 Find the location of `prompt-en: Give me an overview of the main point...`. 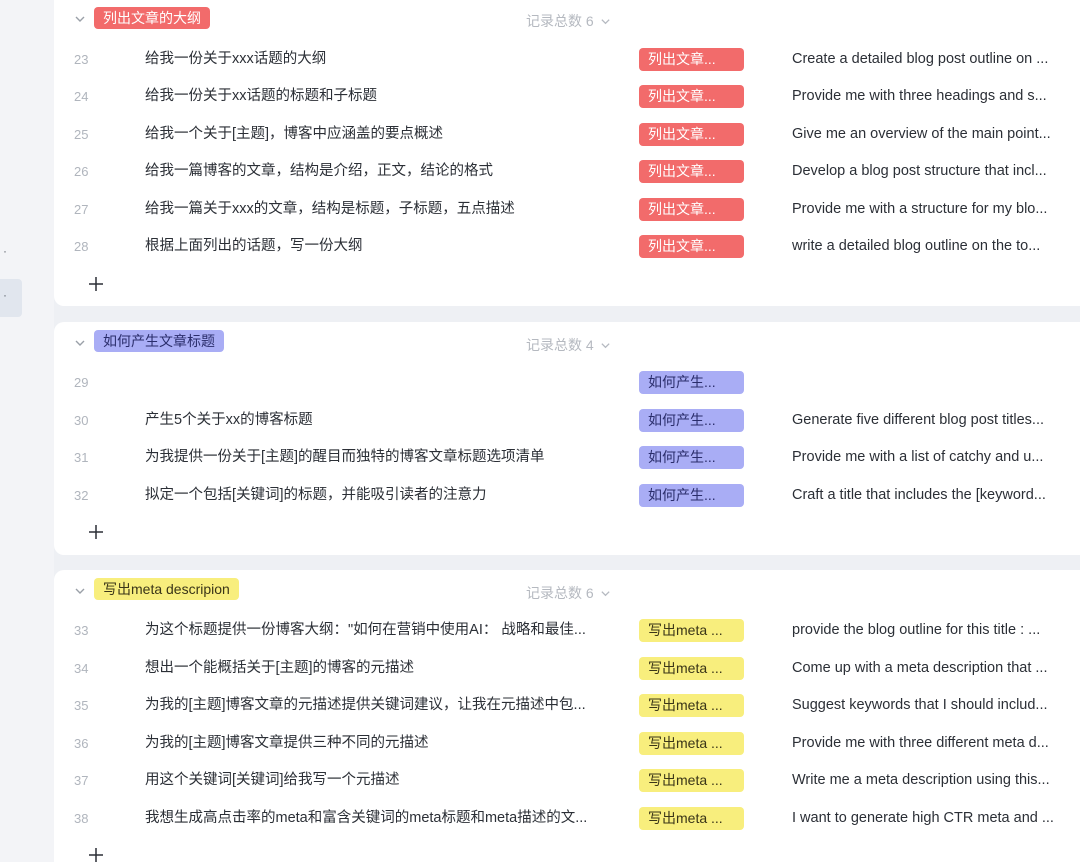

prompt-en: Give me an overview of the main point... is located at coordinates (936, 134).